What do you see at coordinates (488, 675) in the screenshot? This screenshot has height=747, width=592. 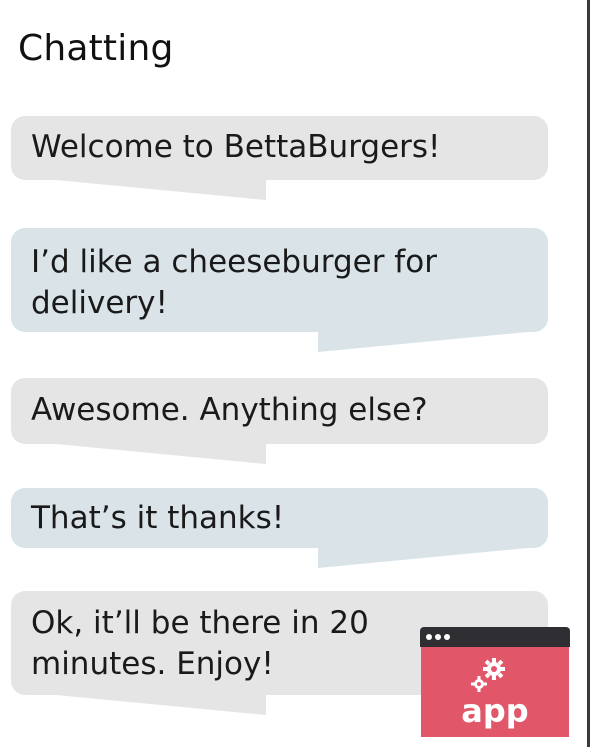 I see `gears-icon` at bounding box center [488, 675].